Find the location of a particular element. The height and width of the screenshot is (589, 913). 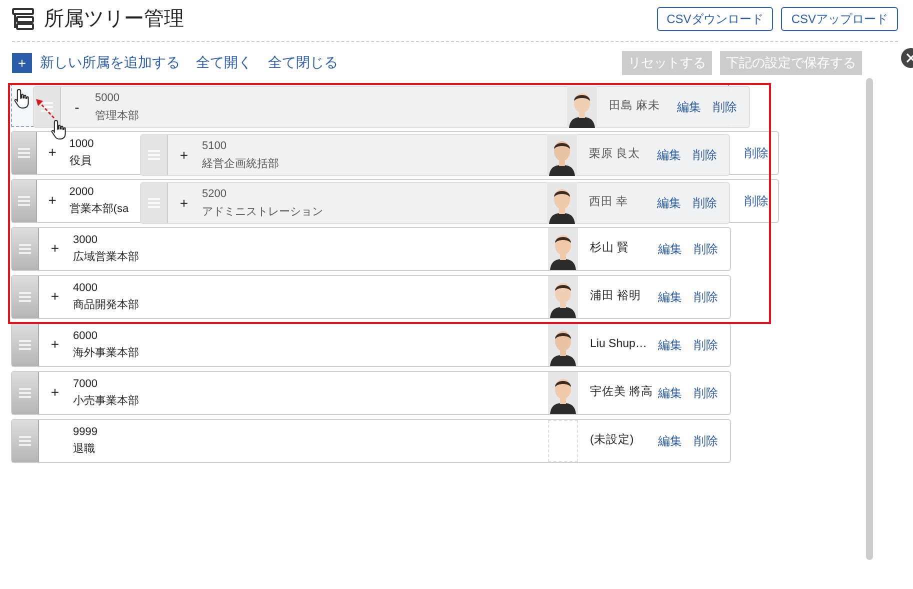

csv-button: CSVダウンロード is located at coordinates (715, 19).